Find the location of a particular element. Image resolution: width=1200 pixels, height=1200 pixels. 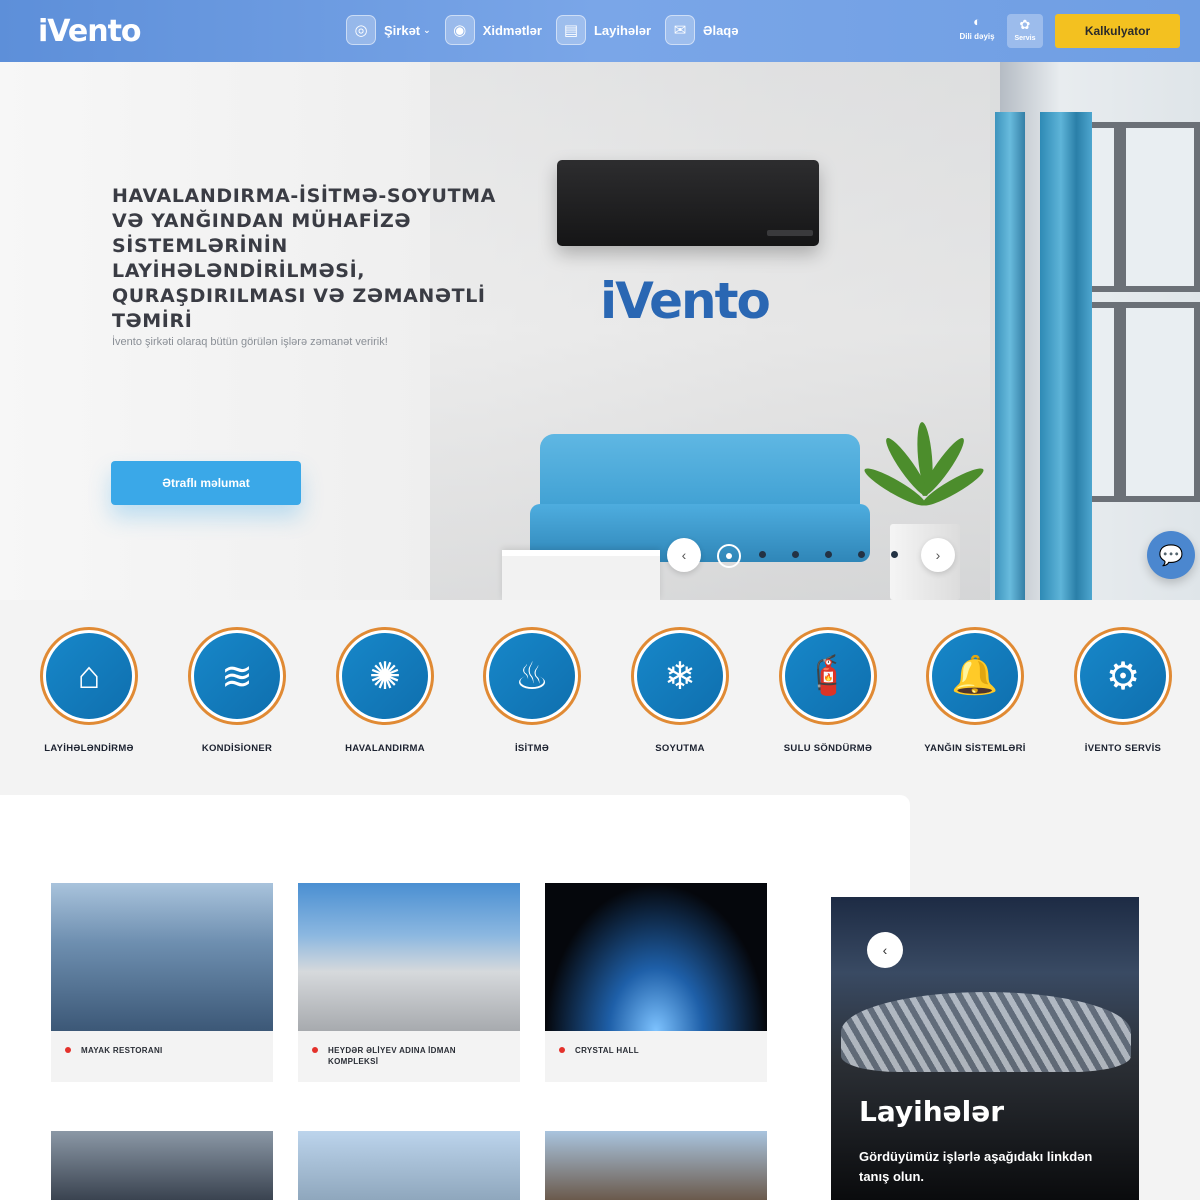

alarm-bell-icon: 🔔 is located at coordinates (975, 676).